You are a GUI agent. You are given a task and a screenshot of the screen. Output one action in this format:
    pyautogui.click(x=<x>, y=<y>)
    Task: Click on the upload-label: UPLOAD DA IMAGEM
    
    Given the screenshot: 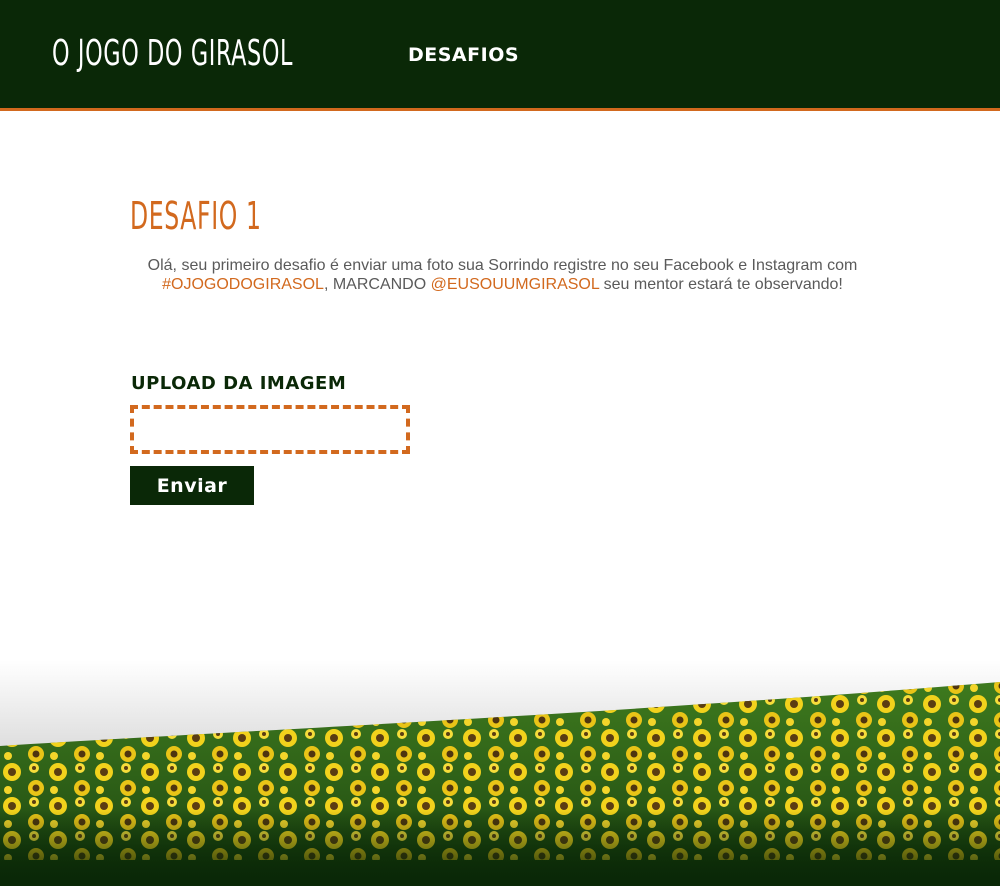 What is the action you would take?
    pyautogui.click(x=239, y=383)
    